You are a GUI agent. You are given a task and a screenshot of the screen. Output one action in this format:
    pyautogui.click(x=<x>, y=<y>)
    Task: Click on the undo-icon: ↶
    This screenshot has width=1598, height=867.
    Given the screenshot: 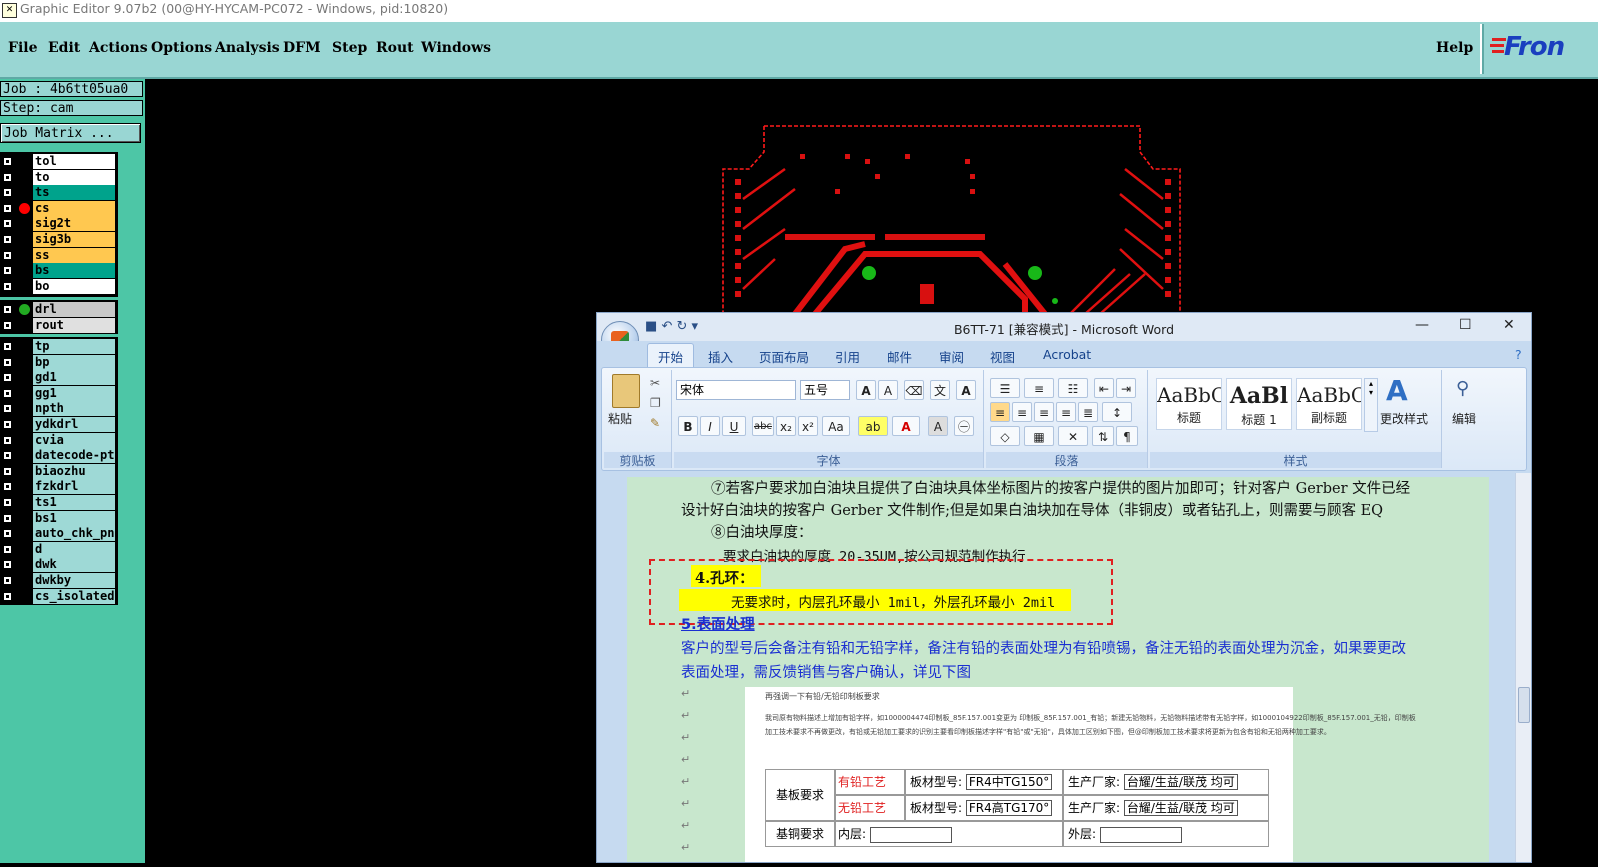 What is the action you would take?
    pyautogui.click(x=666, y=326)
    